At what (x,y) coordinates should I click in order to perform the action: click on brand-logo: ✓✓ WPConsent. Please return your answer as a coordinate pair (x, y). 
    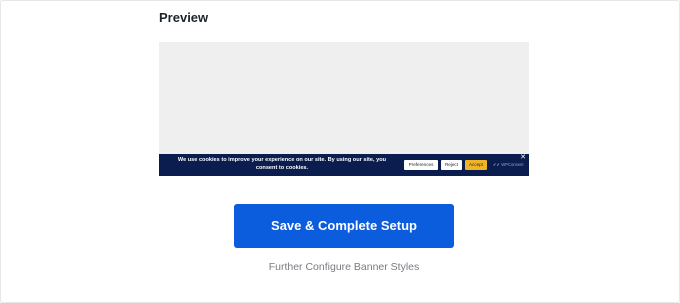
    Looking at the image, I should click on (508, 165).